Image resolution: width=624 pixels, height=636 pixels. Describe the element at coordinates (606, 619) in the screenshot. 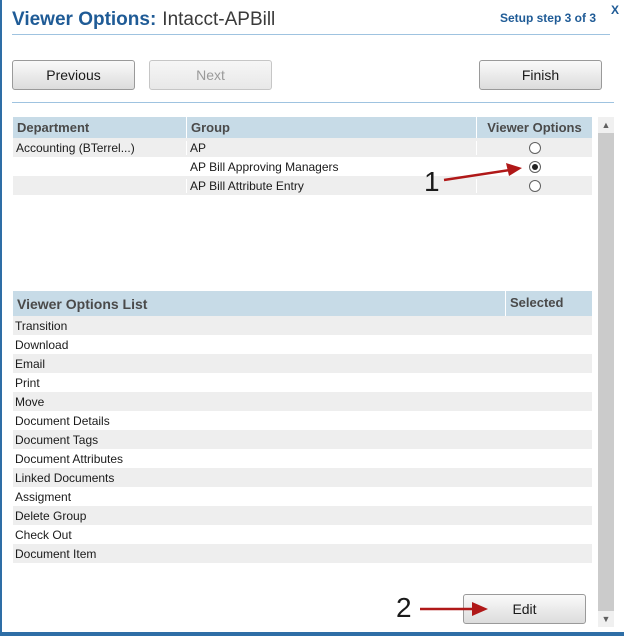

I see `scroll-down-arrow-icon: ▼` at that location.